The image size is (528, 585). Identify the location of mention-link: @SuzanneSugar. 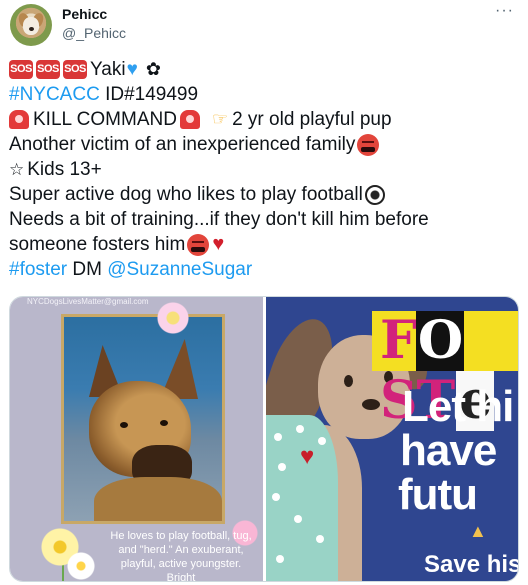
(179, 269).